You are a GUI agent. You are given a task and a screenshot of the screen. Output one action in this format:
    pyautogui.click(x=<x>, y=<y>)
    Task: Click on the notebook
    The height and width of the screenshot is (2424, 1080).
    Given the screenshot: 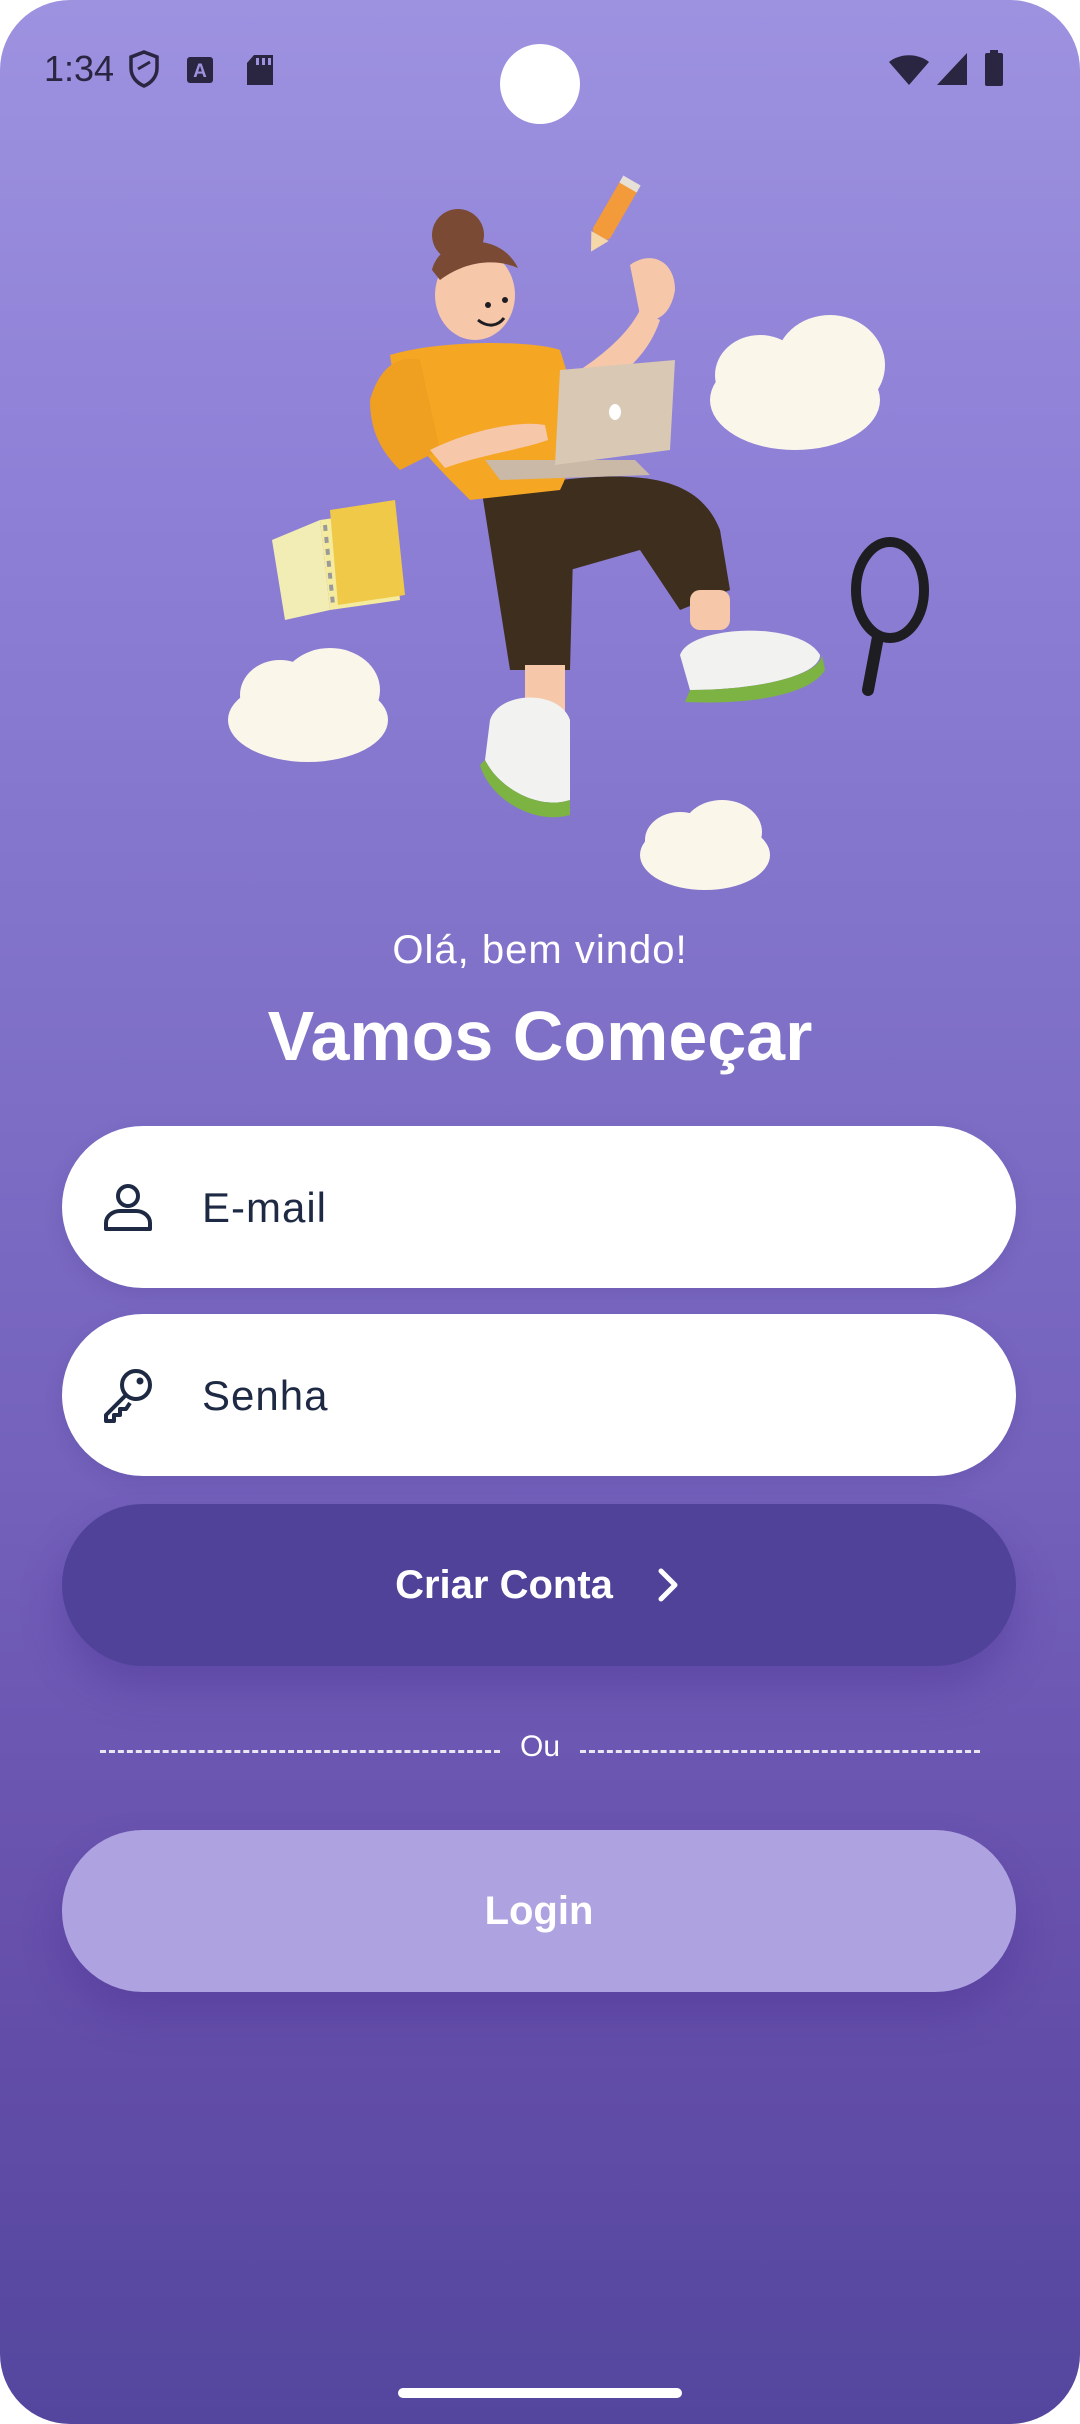 What is the action you would take?
    pyautogui.click(x=338, y=560)
    